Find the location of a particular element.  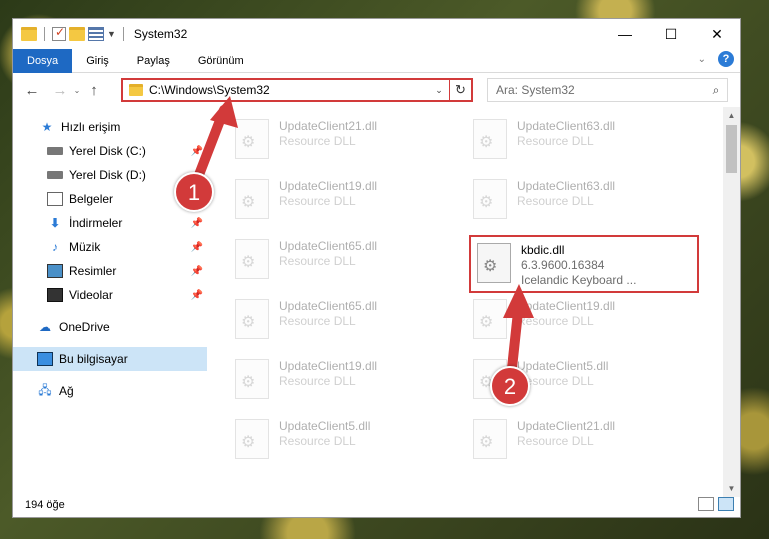

forward-button: → is located at coordinates (60, 90).